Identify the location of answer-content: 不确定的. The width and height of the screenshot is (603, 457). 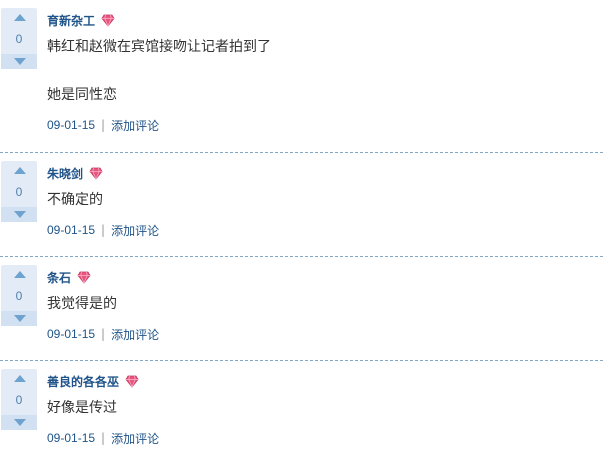
(325, 200).